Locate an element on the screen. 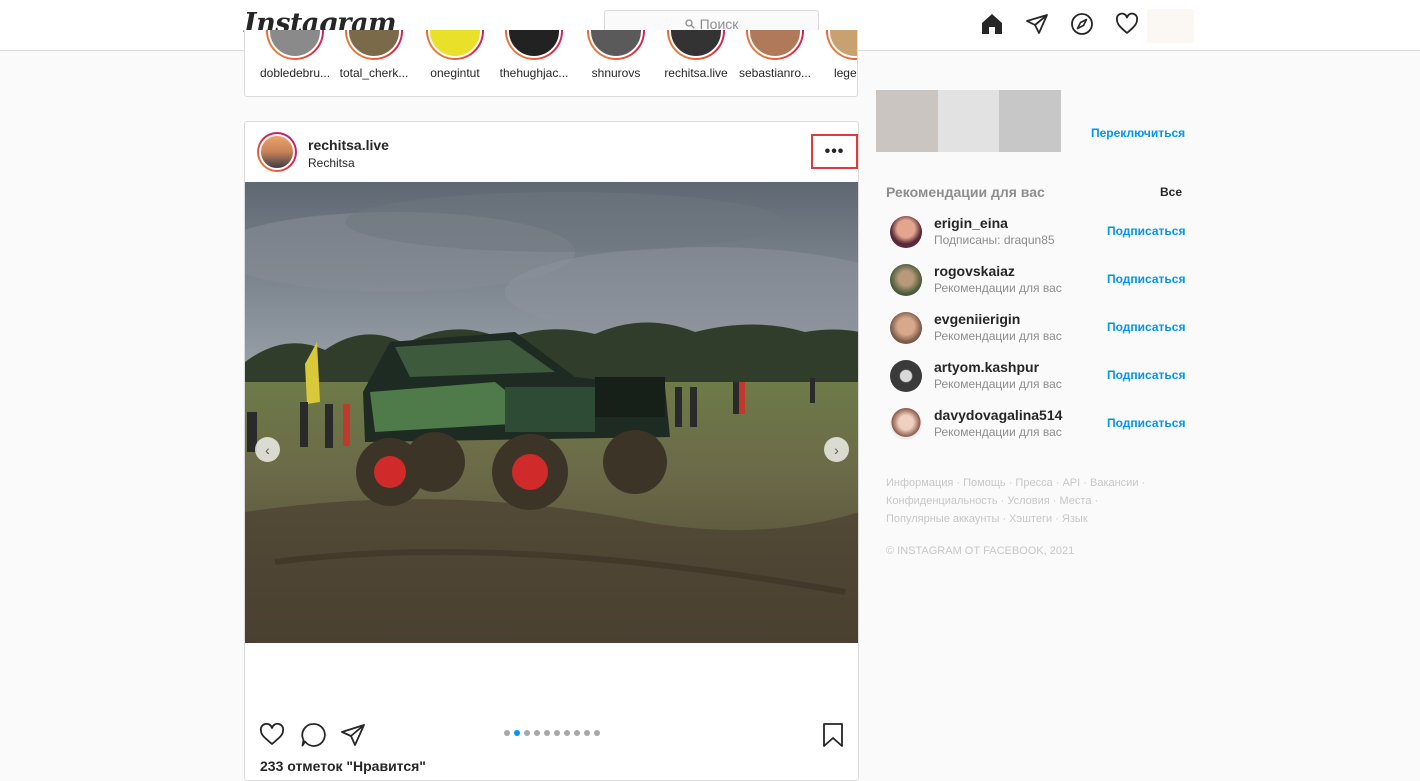 The image size is (1420, 781). recommendations-heading: Рекомендации для вас is located at coordinates (965, 192).